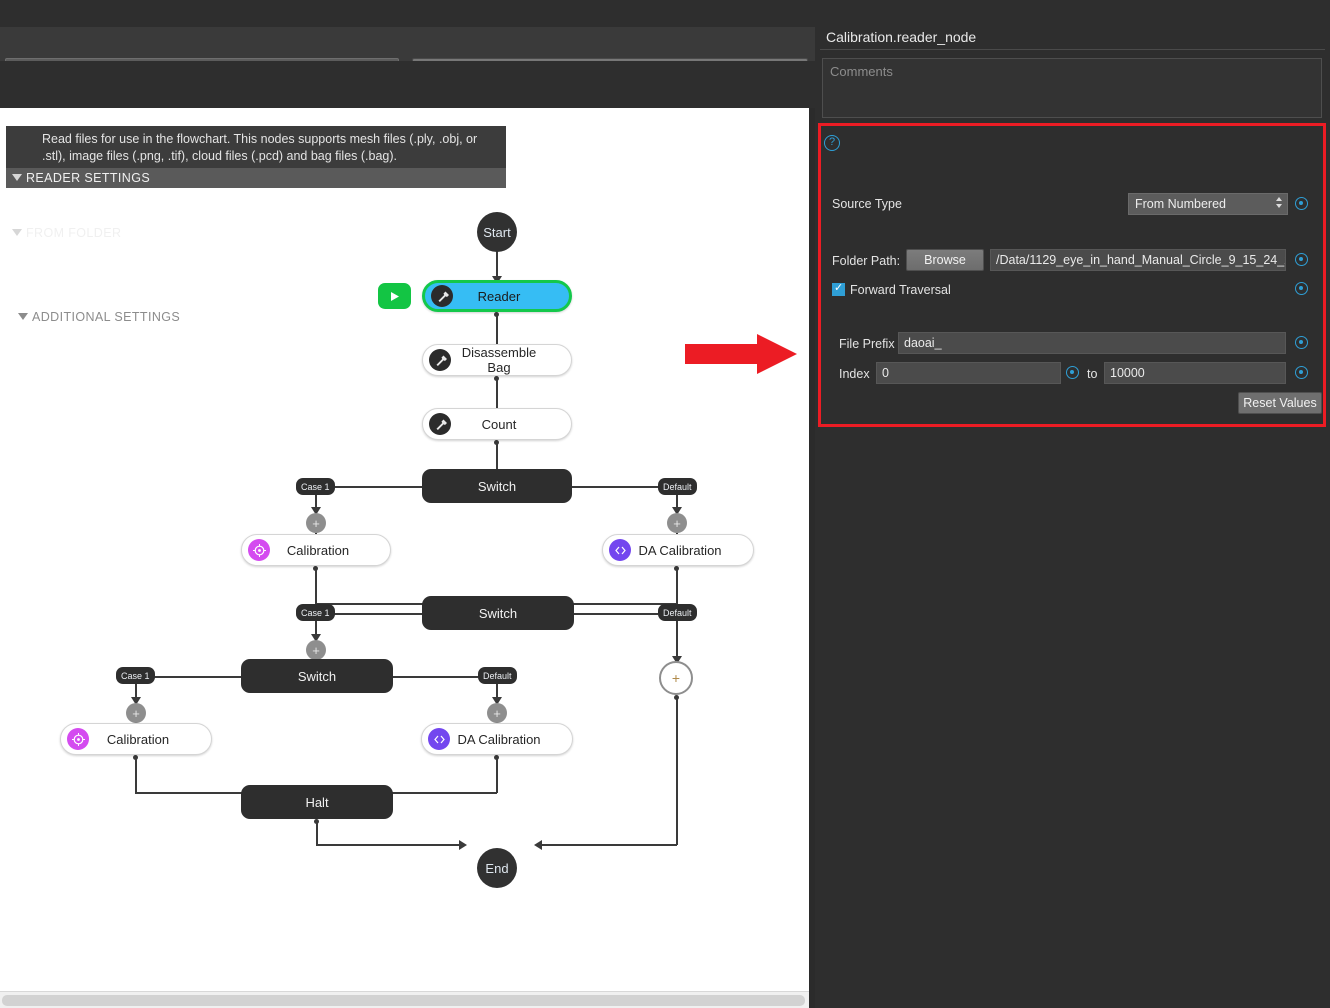 The height and width of the screenshot is (1008, 1330). I want to click on node-label: Count, so click(499, 424).